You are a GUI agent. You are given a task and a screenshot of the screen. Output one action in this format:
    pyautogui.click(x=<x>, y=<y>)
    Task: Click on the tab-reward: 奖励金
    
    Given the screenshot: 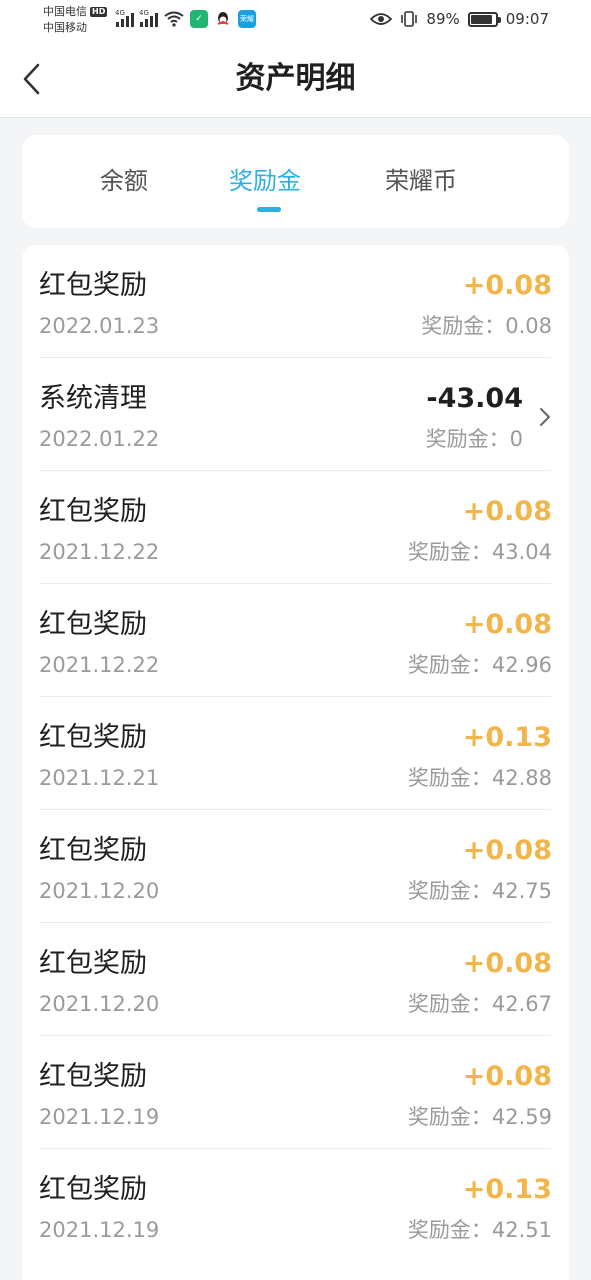 What is the action you would take?
    pyautogui.click(x=265, y=181)
    